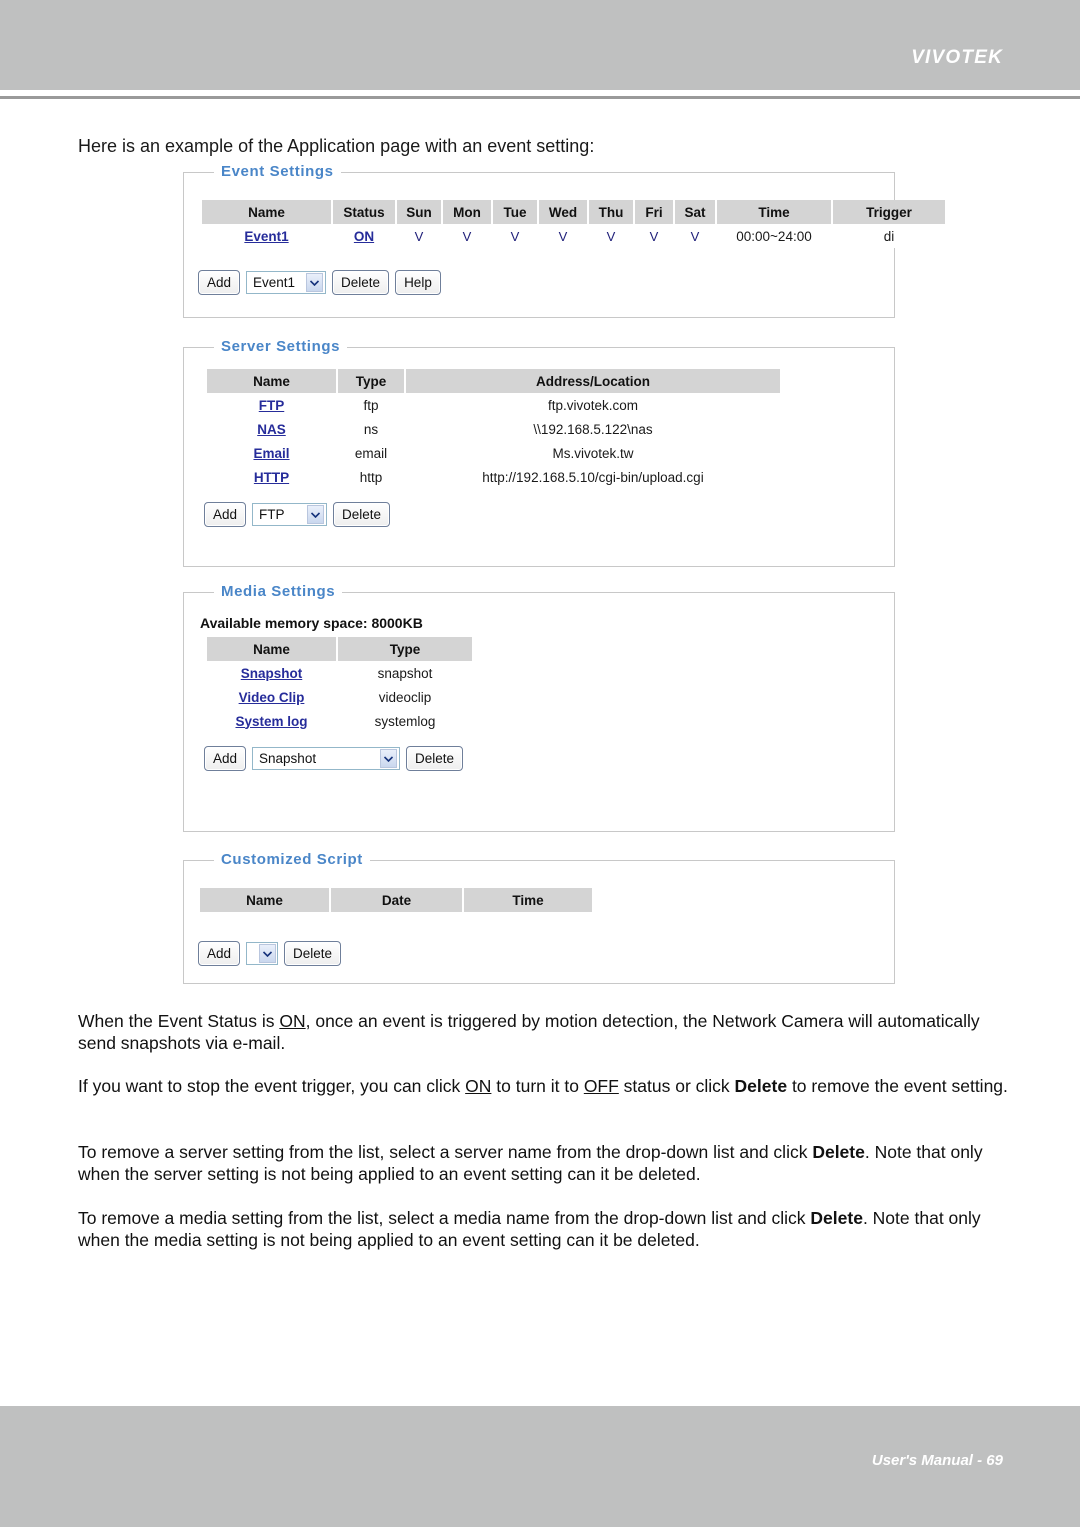 This screenshot has width=1080, height=1527. Describe the element at coordinates (278, 591) in the screenshot. I see `media-settings-legend: Media Settings` at that location.